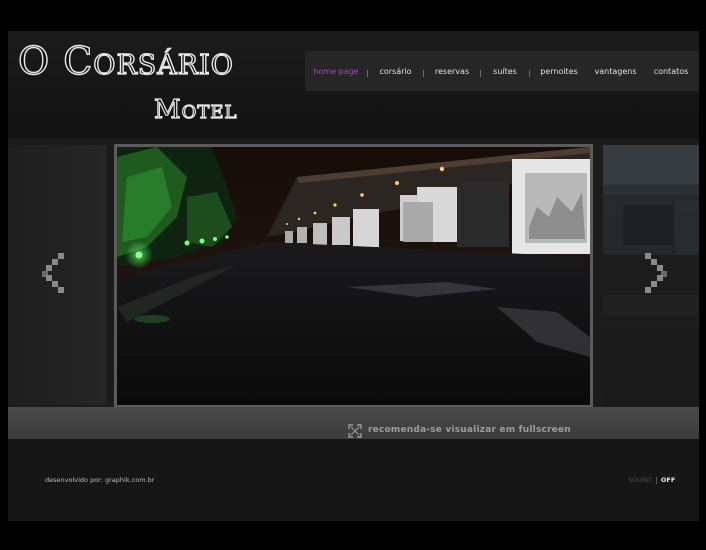  What do you see at coordinates (125, 60) in the screenshot?
I see `logo-title: O Corsário` at bounding box center [125, 60].